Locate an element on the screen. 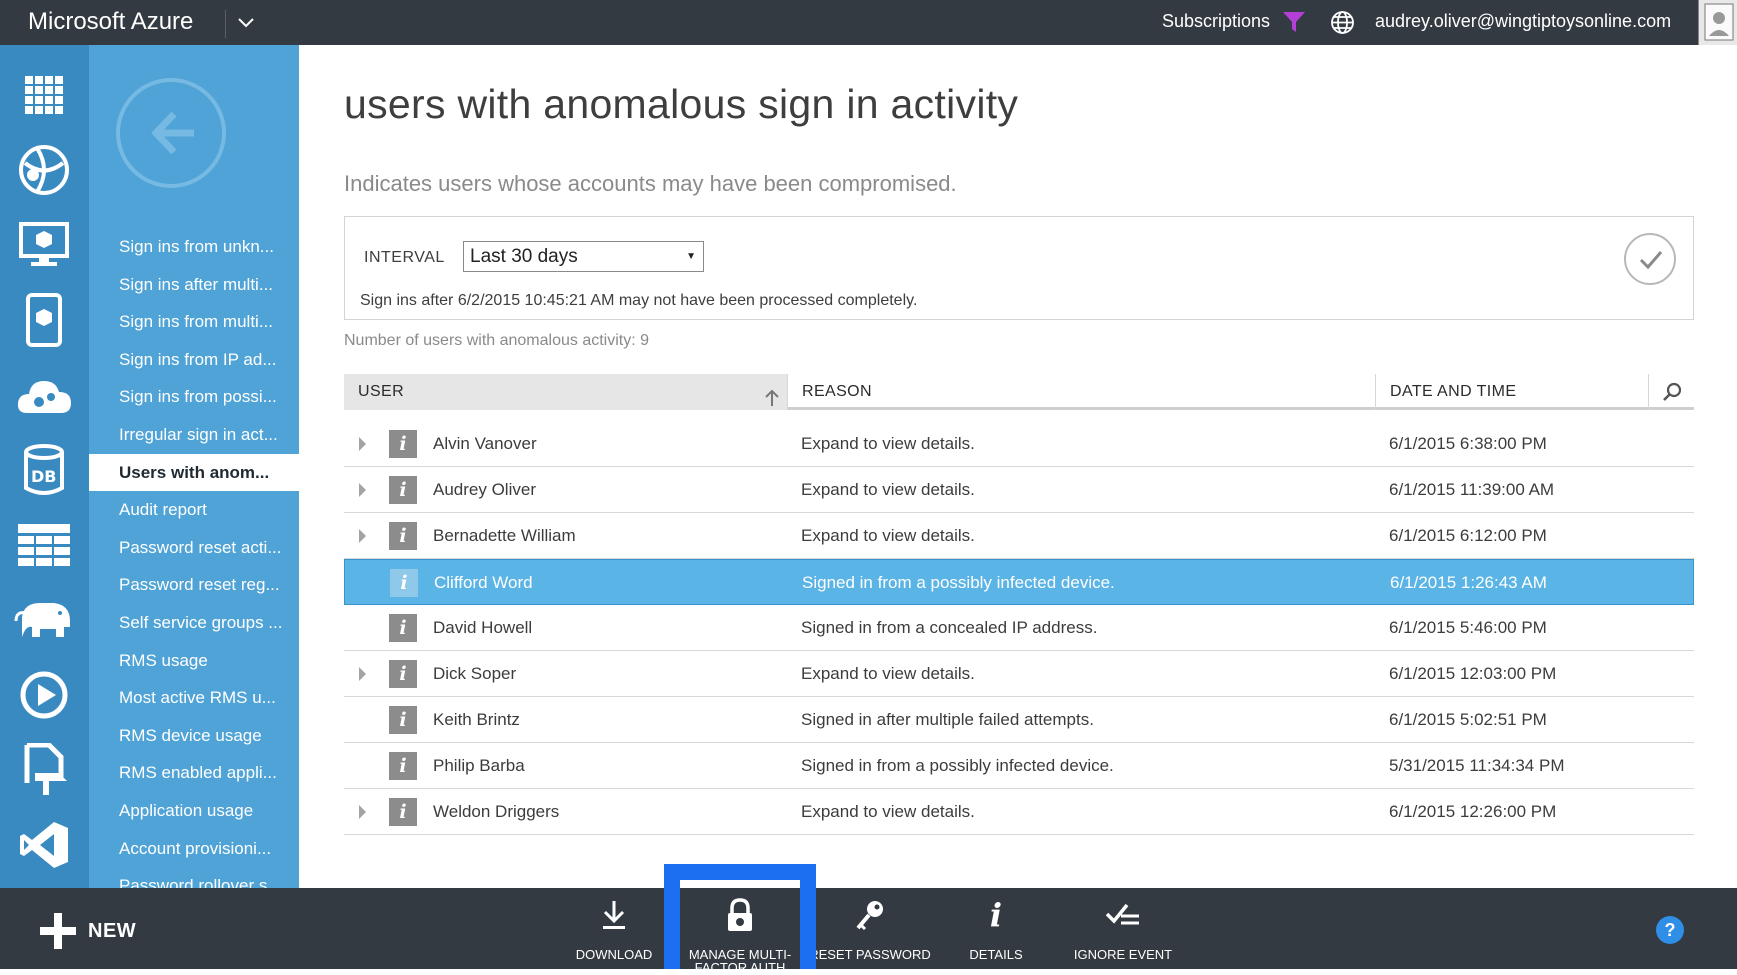  table-search-button is located at coordinates (1671, 392).